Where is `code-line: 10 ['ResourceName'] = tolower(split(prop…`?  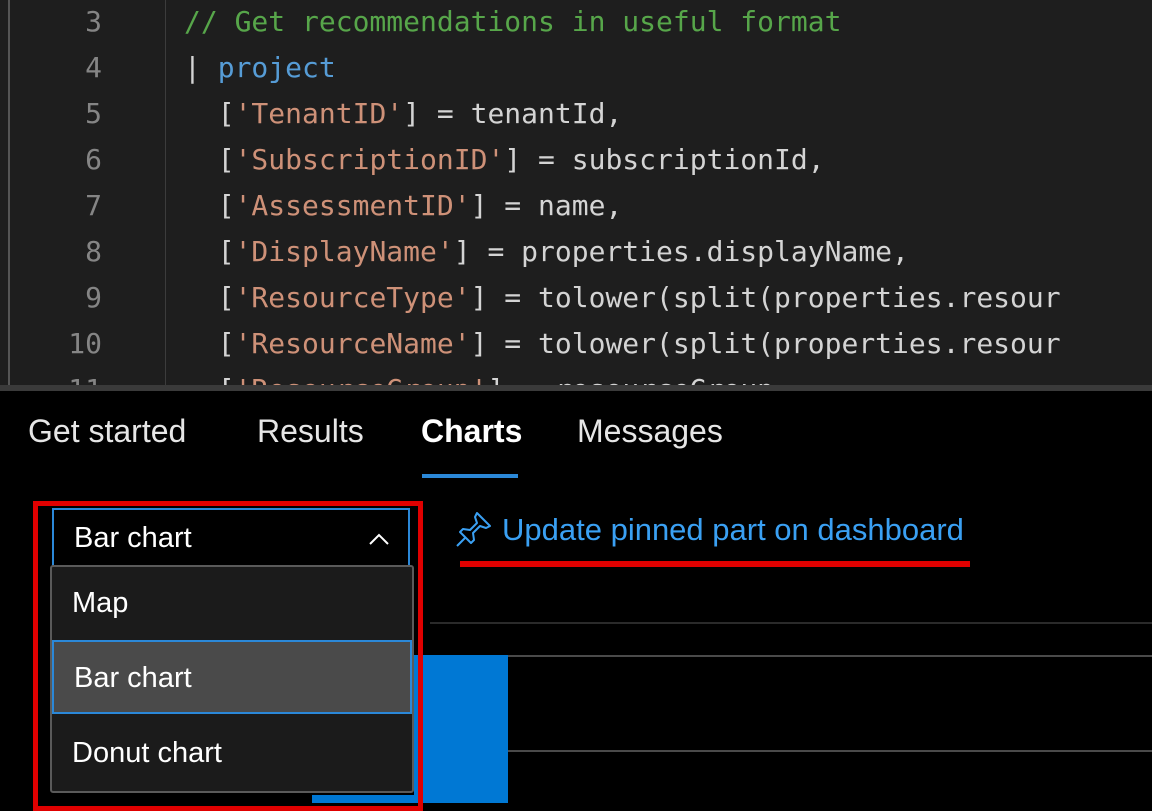 code-line: 10 ['ResourceName'] = tolower(split(prop… is located at coordinates (581, 344).